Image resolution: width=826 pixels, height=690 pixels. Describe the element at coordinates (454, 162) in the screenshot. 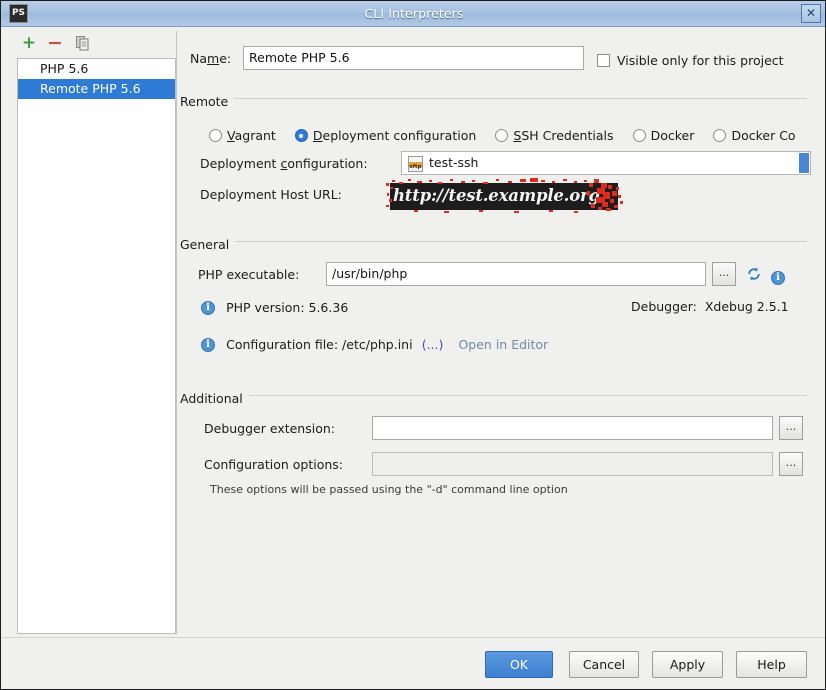

I see `deployment-configuration-value: test-ssh` at that location.